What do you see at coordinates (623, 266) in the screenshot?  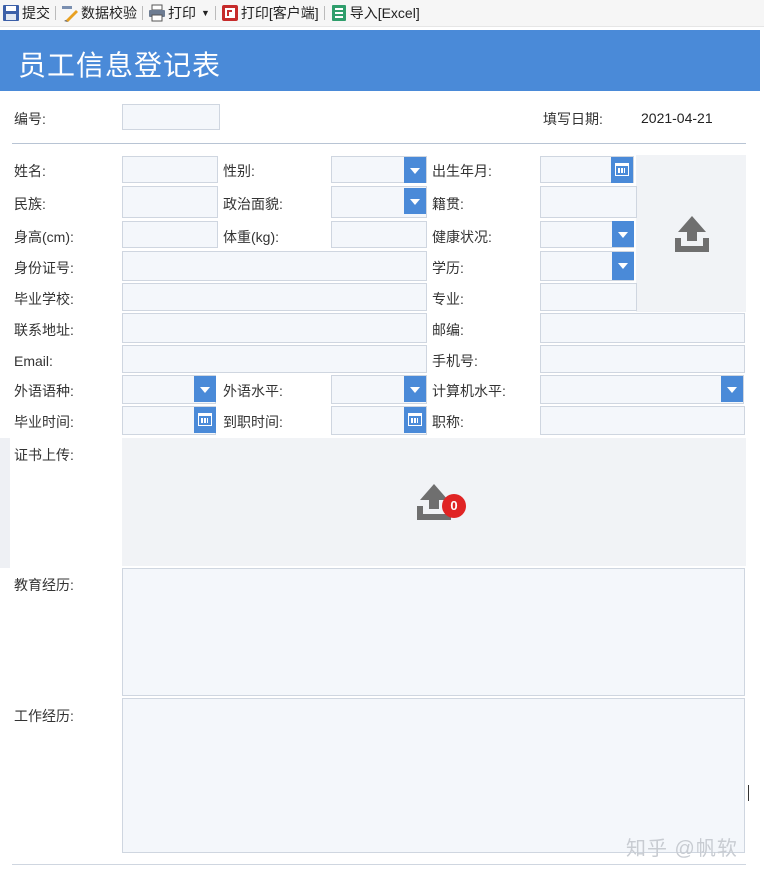 I see `education-dropdown-icon` at bounding box center [623, 266].